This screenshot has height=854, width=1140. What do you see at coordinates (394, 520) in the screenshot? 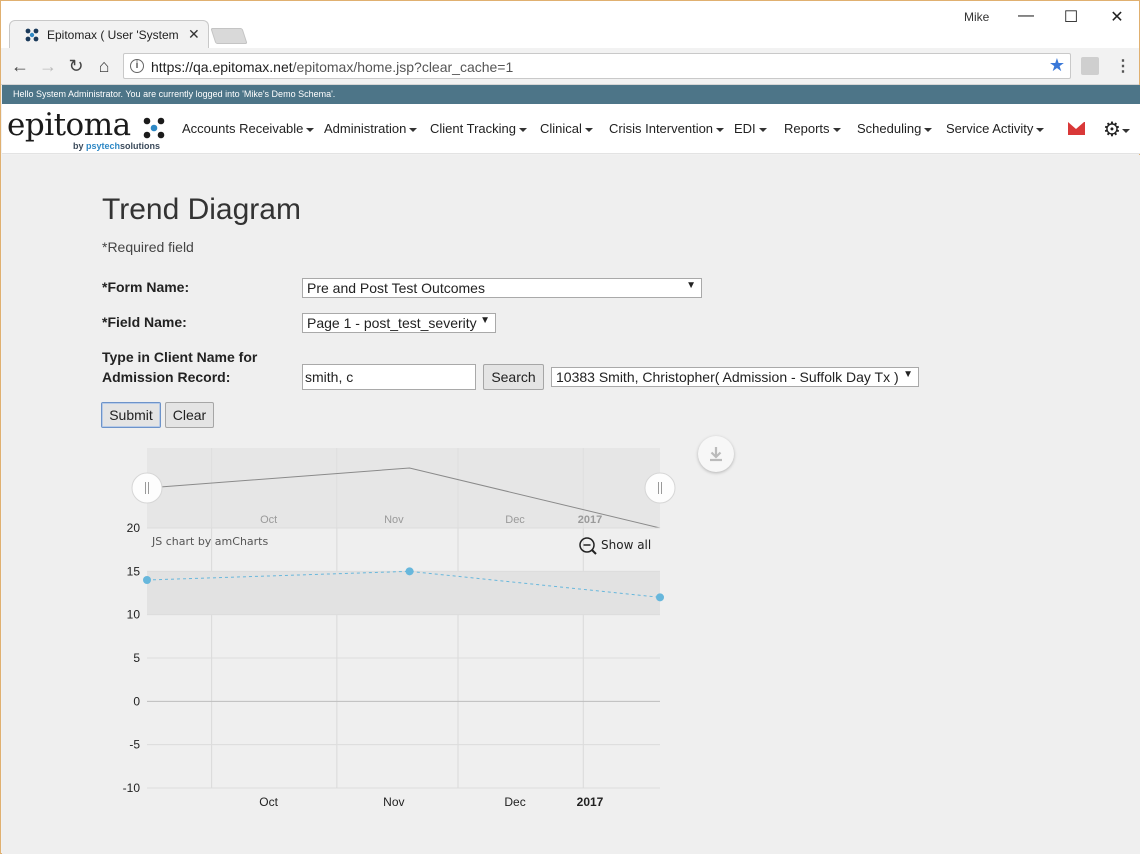
I see `scrollbar-tick-label: Nov` at bounding box center [394, 520].